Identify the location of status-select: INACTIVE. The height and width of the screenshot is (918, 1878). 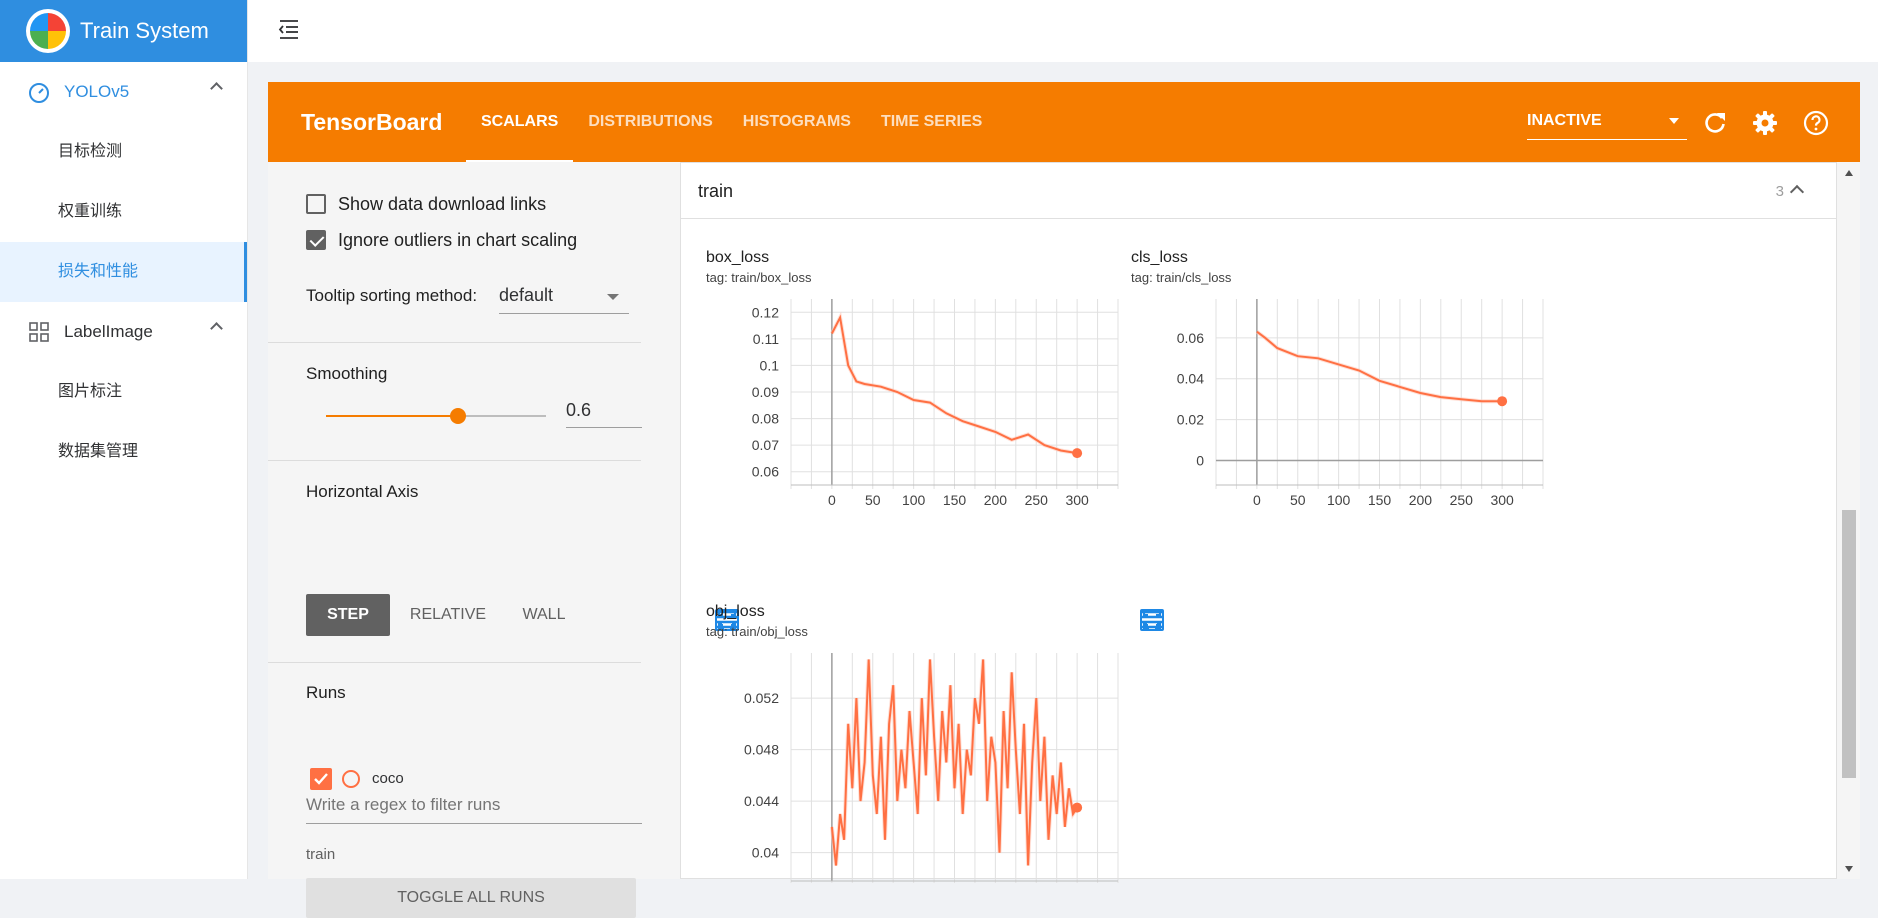
(1607, 123).